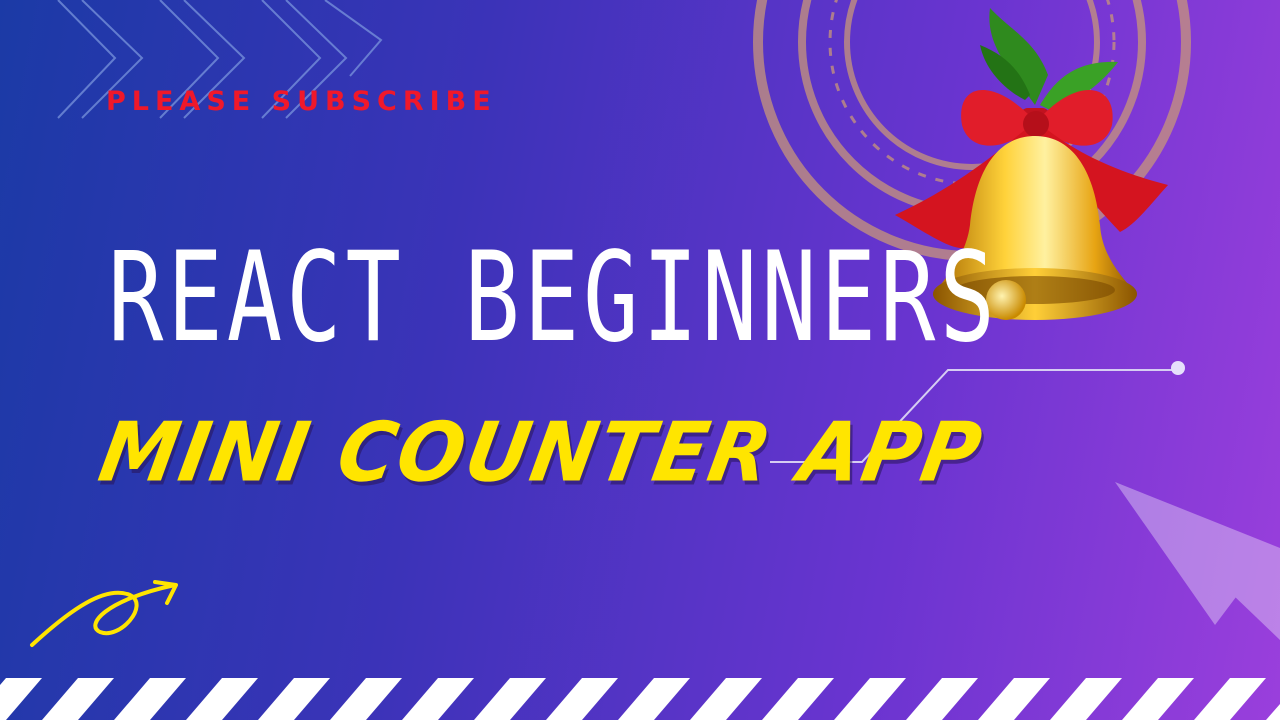 Image resolution: width=1280 pixels, height=720 pixels. Describe the element at coordinates (301, 101) in the screenshot. I see `subscribe-label: PLEASE SUBSCRIBE` at that location.